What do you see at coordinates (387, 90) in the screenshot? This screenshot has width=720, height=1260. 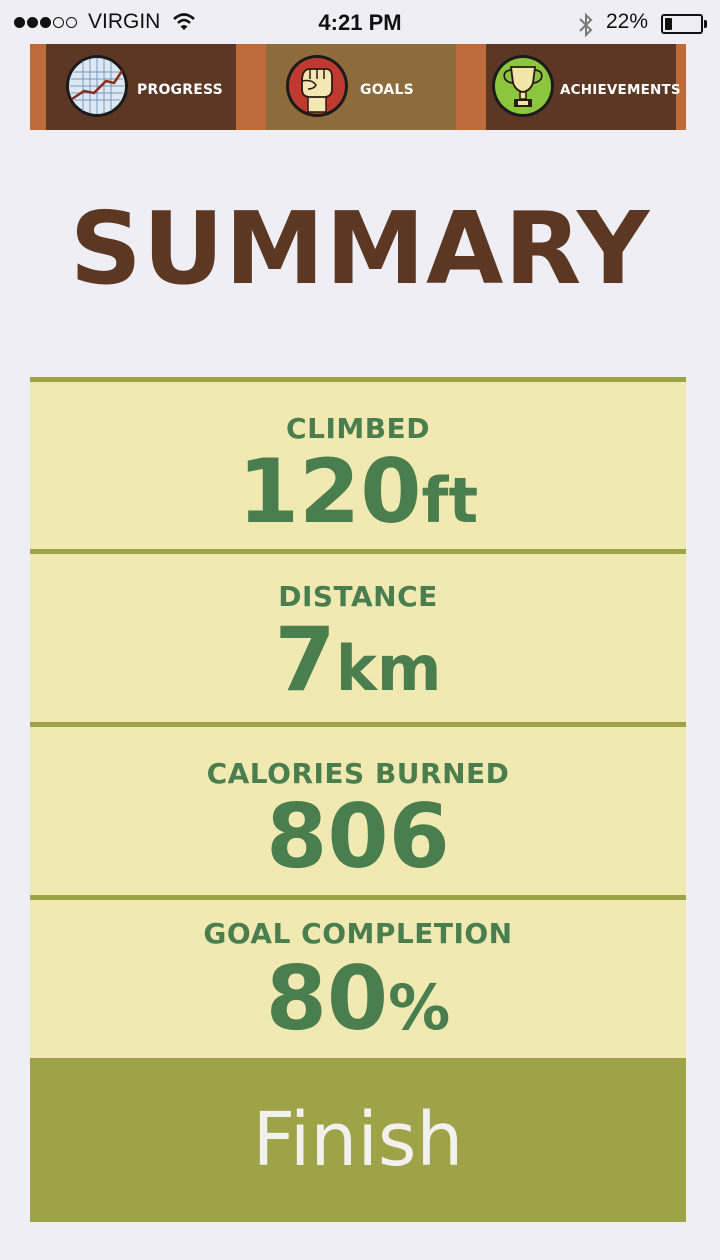 I see `tab-label: GOALS` at bounding box center [387, 90].